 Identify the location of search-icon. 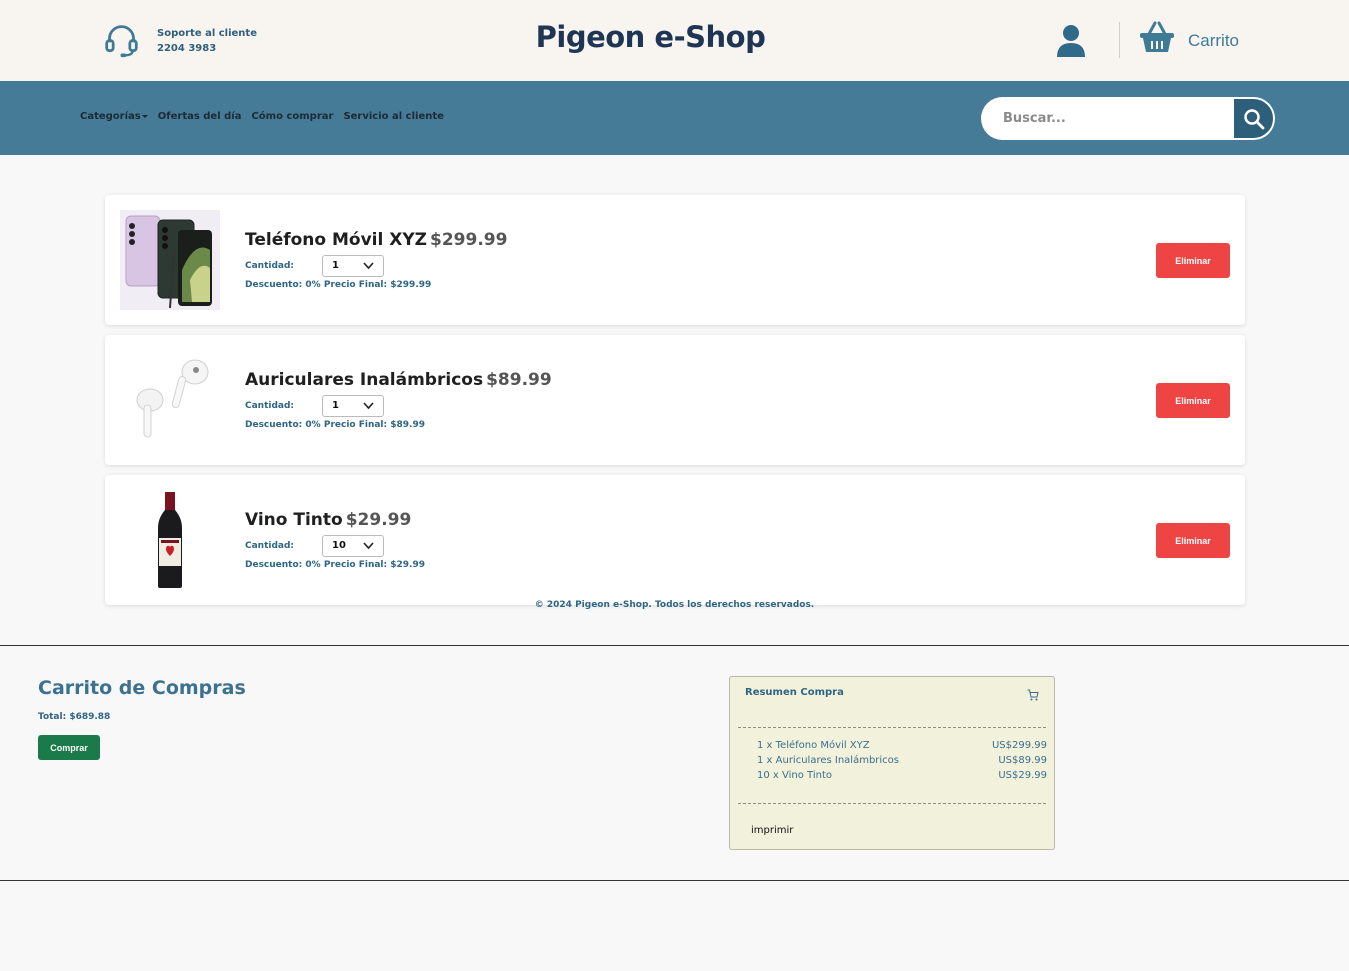
(1253, 118).